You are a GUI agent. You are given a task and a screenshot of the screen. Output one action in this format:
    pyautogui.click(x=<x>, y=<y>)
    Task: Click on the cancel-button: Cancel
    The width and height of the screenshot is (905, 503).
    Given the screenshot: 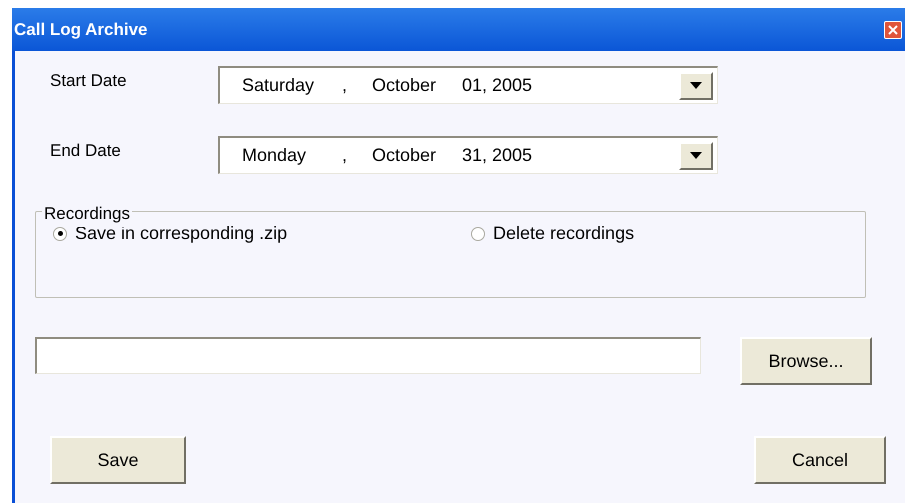 What is the action you would take?
    pyautogui.click(x=820, y=460)
    